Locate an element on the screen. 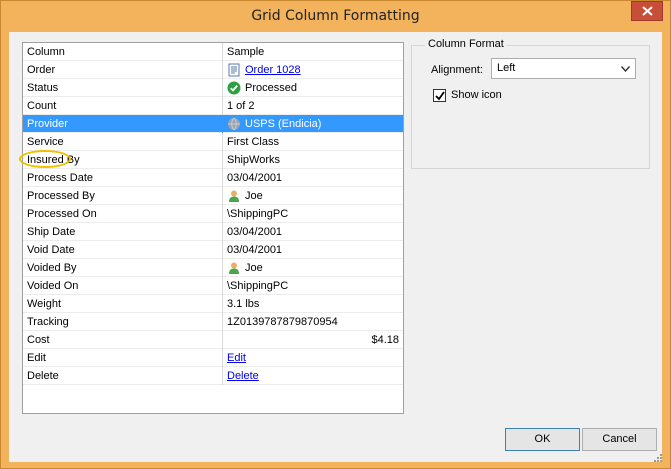 The height and width of the screenshot is (469, 671). table-row: Service First Class is located at coordinates (213, 142).